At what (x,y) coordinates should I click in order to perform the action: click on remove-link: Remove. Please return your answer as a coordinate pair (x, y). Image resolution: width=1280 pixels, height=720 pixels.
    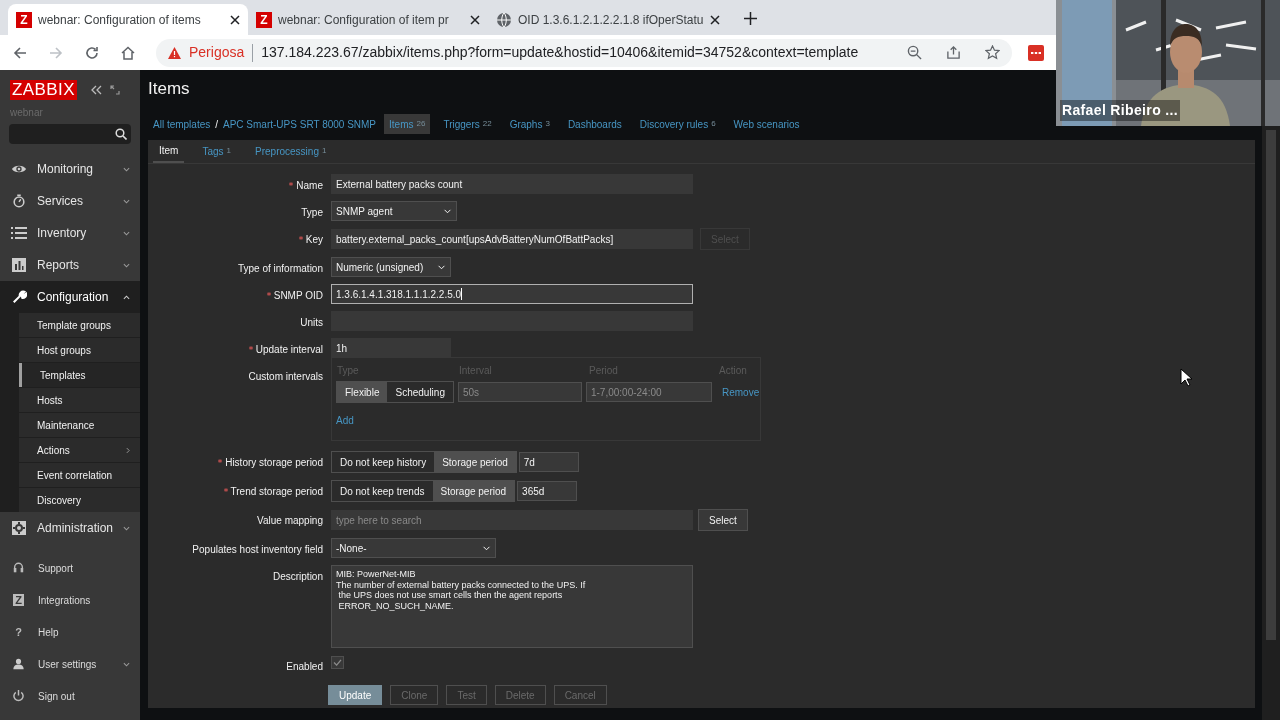
    Looking at the image, I should click on (740, 392).